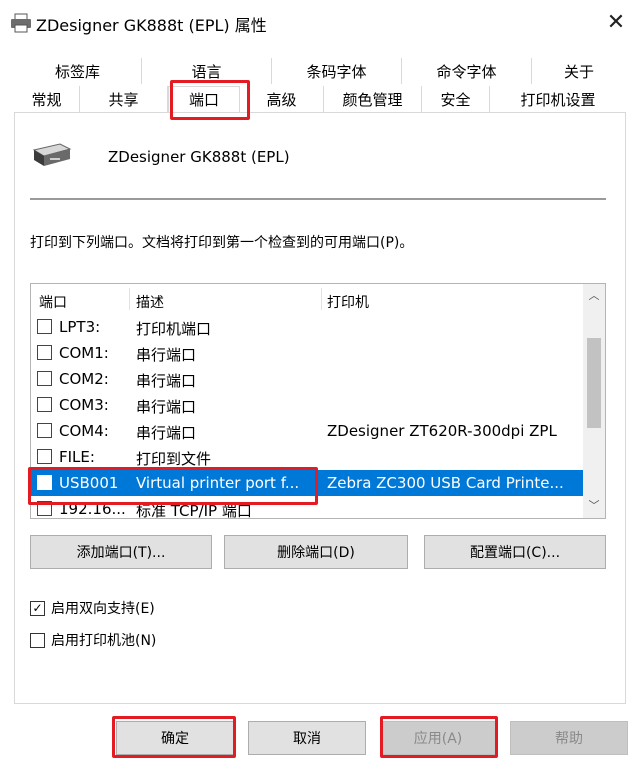  What do you see at coordinates (594, 296) in the screenshot?
I see `scroll-up-icon: ︿` at bounding box center [594, 296].